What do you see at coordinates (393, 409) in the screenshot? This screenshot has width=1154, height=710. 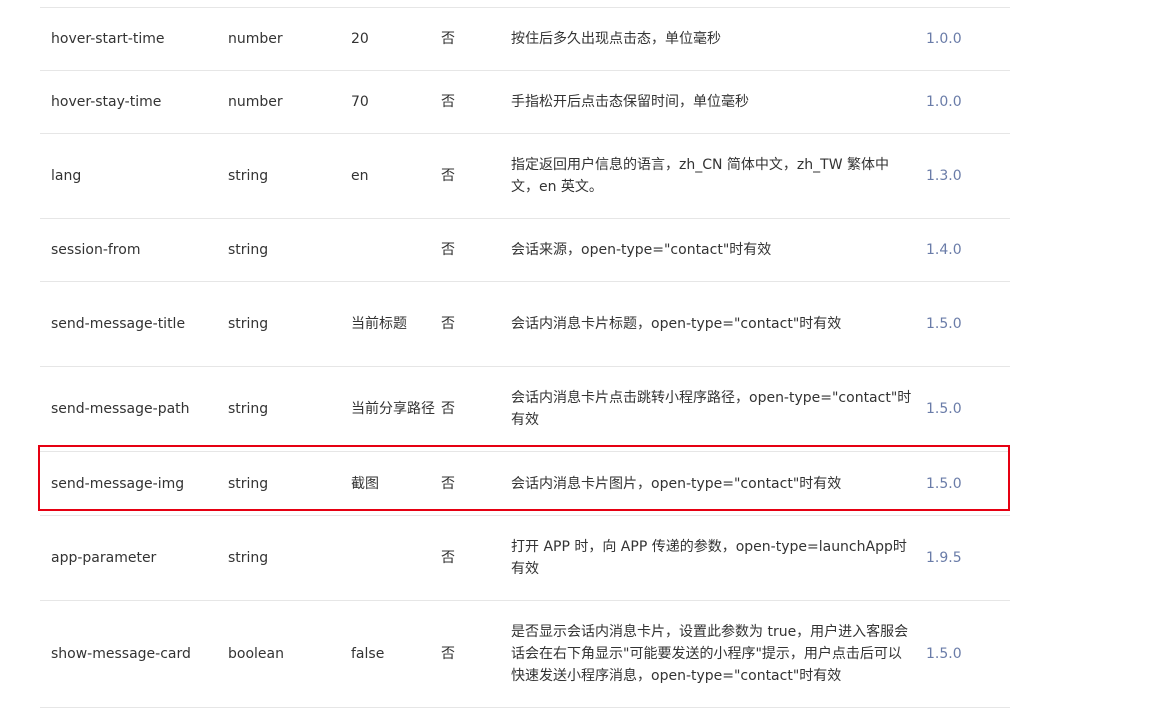 I see `attr-default: 当前分享路径` at bounding box center [393, 409].